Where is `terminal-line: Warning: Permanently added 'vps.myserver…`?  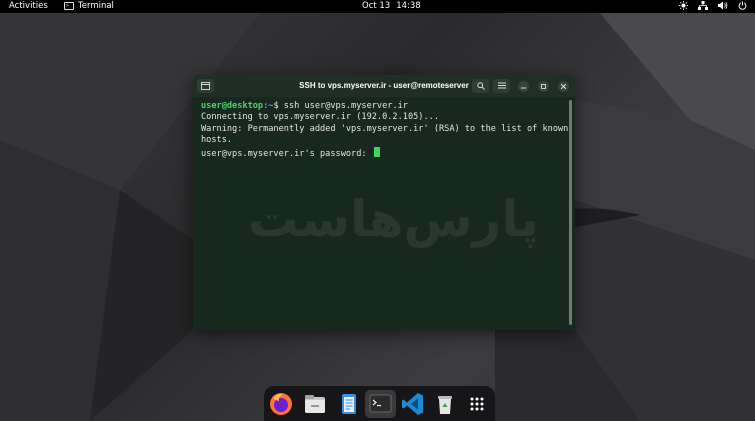
terminal-line: Warning: Permanently added 'vps.myserver… is located at coordinates (385, 128).